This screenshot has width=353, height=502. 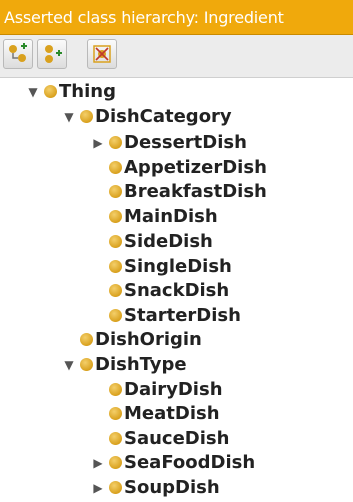 I want to click on tree-node-label: SingleDish, so click(x=178, y=266).